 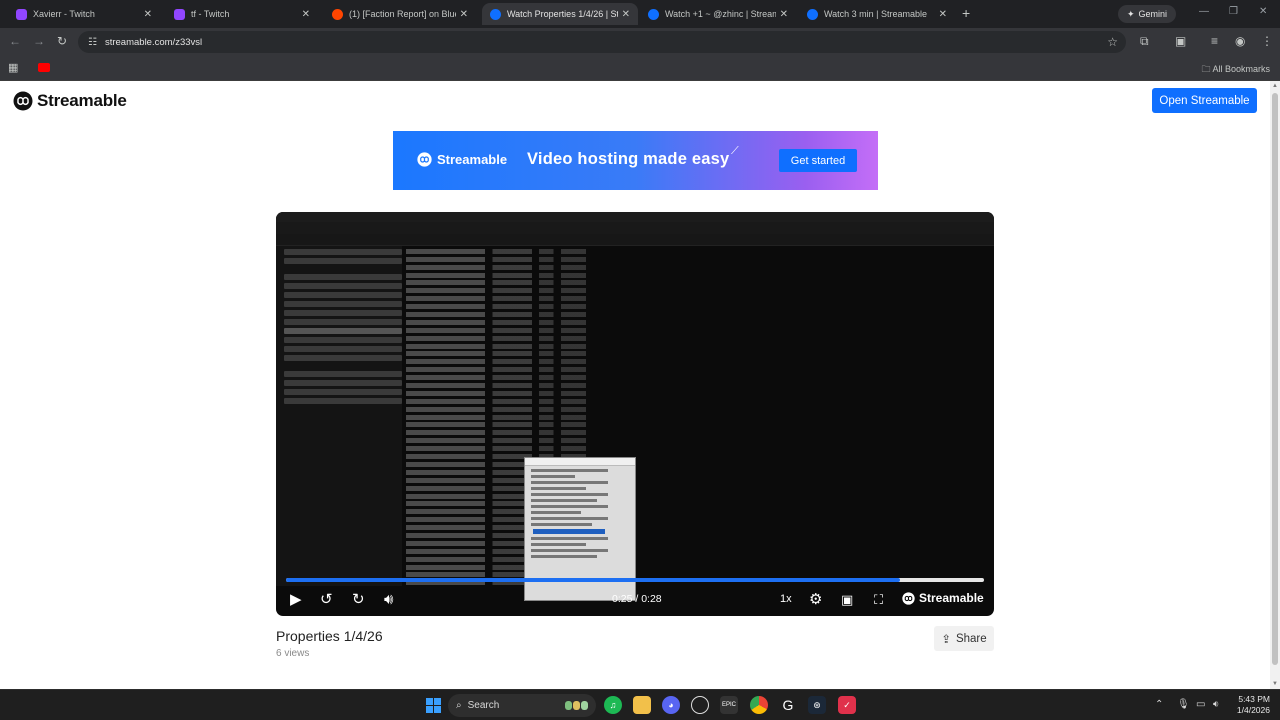 What do you see at coordinates (815, 600) in the screenshot?
I see `settings-gear-icon: ⚙` at bounding box center [815, 600].